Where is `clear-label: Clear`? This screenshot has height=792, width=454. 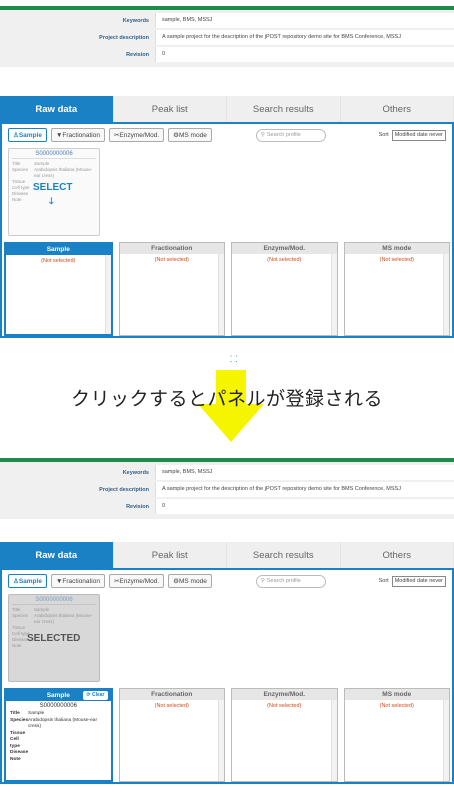 clear-label: Clear is located at coordinates (98, 695).